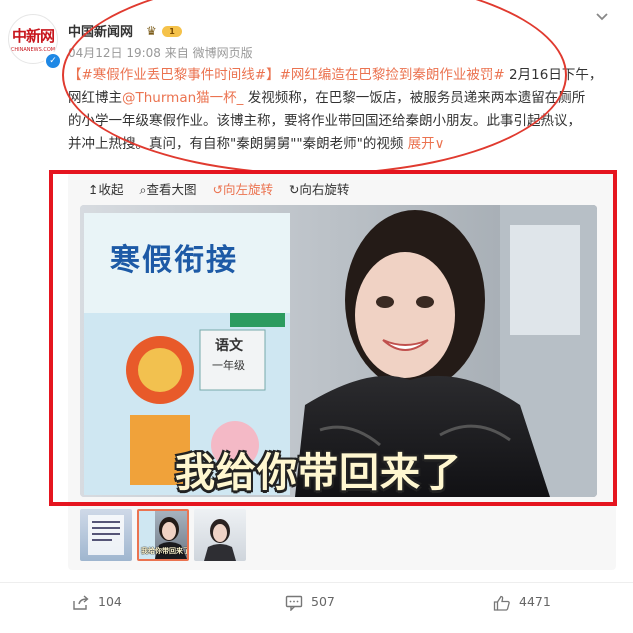 The image size is (633, 633). I want to click on footer-divider, so click(316, 582).